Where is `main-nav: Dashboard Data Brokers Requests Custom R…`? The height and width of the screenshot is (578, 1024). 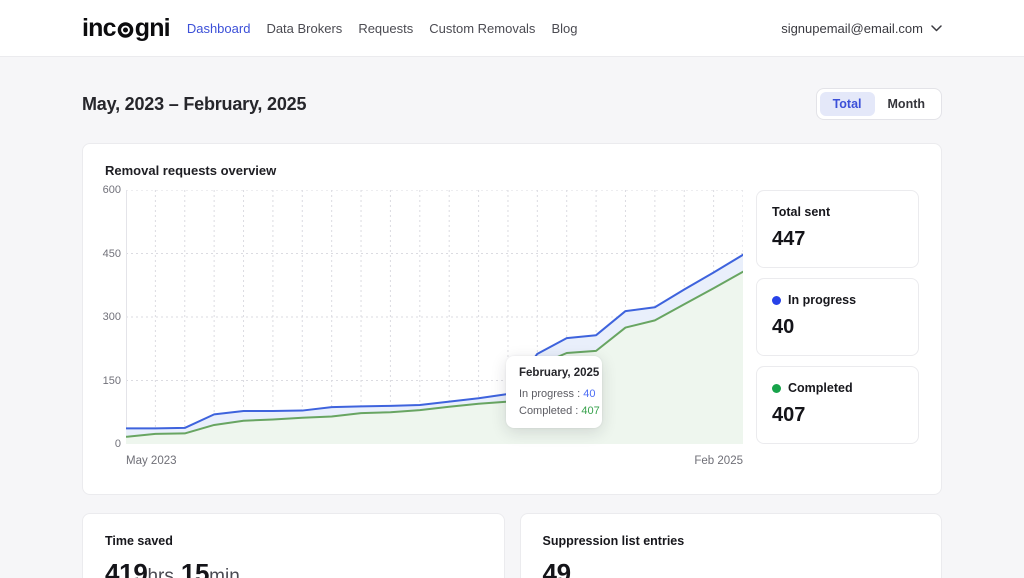 main-nav: Dashboard Data Brokers Requests Custom R… is located at coordinates (382, 28).